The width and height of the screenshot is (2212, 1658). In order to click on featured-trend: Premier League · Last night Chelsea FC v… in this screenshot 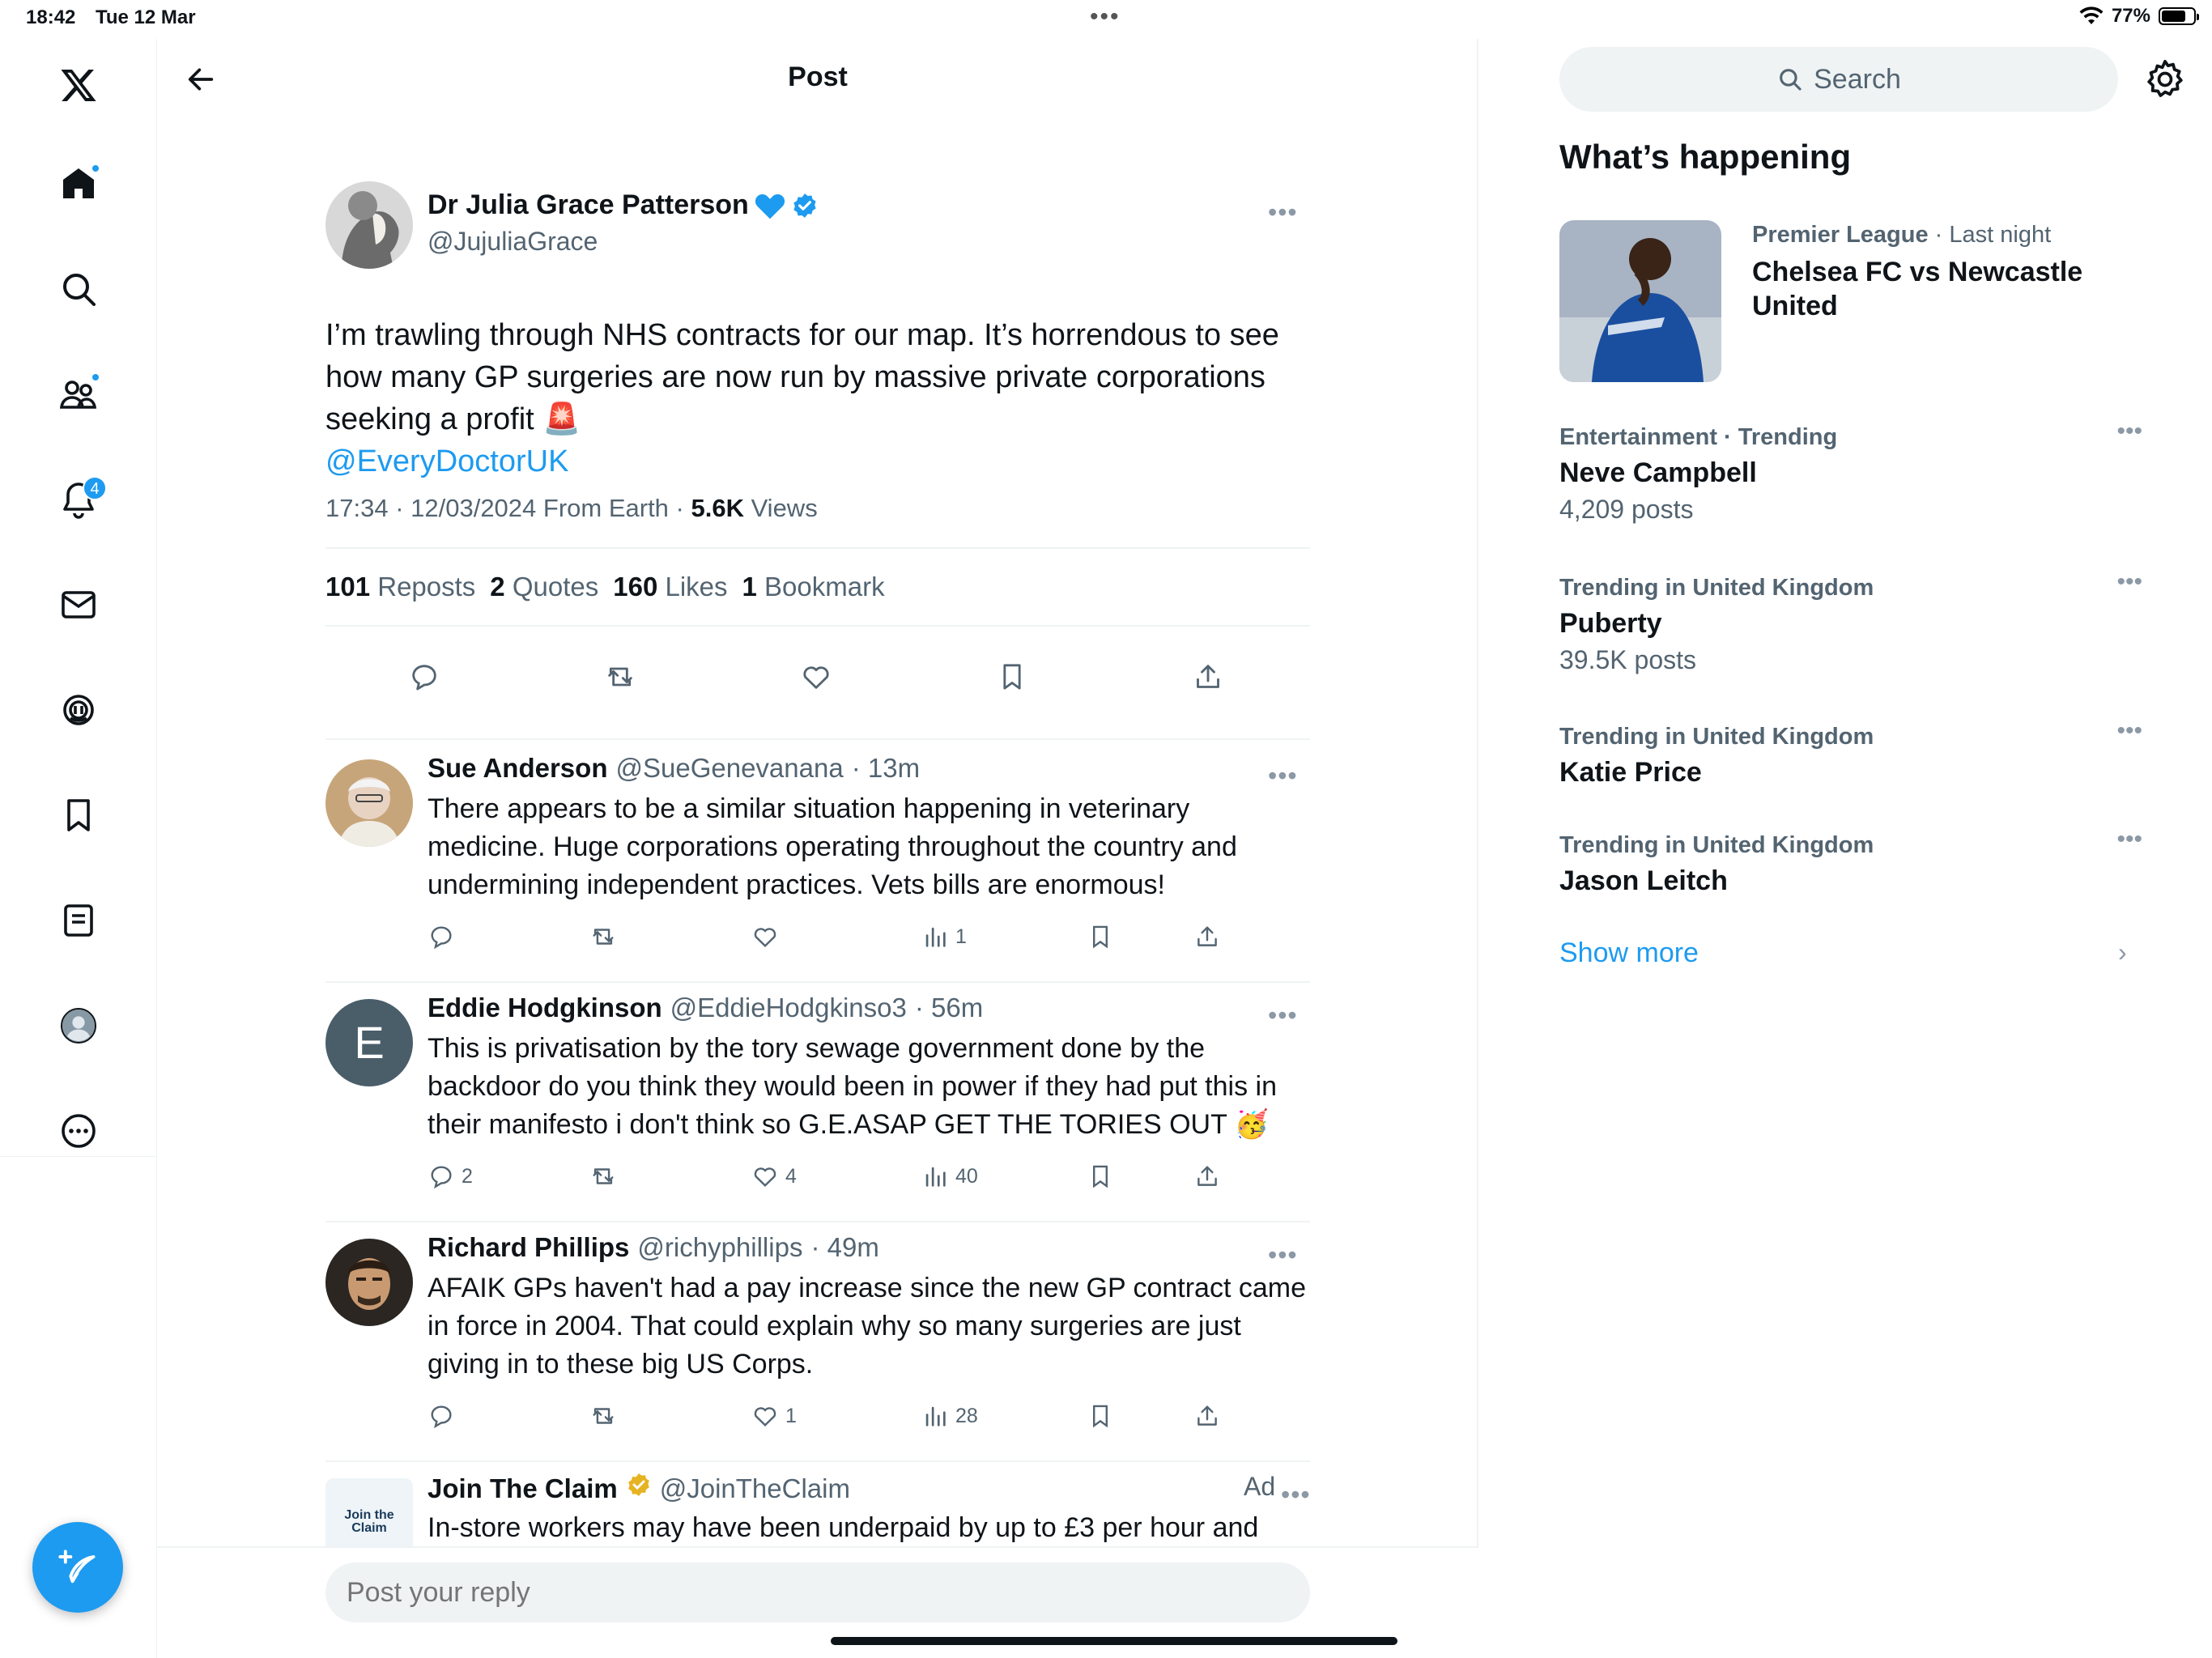, I will do `click(1934, 272)`.